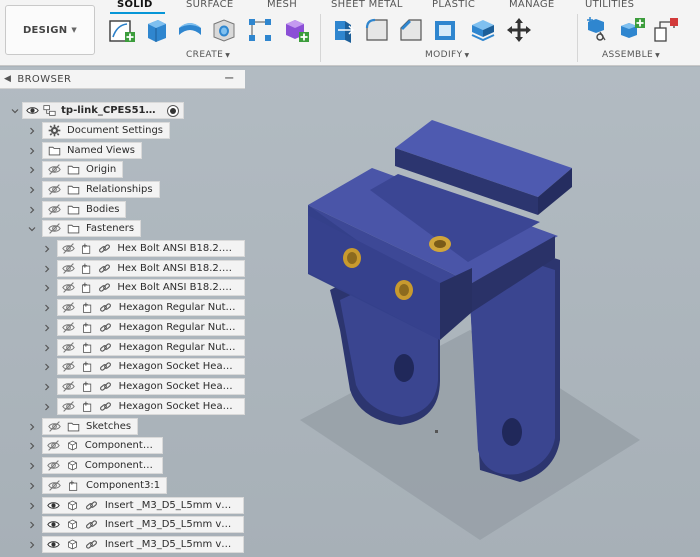 The width and height of the screenshot is (700, 557). Describe the element at coordinates (90, 426) in the screenshot. I see `tree-node-chip: Sketches` at that location.